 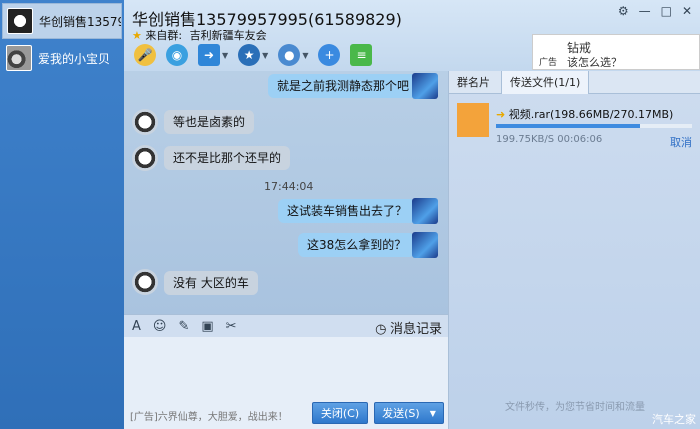 I want to click on microphone-icon: 🎤, so click(x=145, y=55).